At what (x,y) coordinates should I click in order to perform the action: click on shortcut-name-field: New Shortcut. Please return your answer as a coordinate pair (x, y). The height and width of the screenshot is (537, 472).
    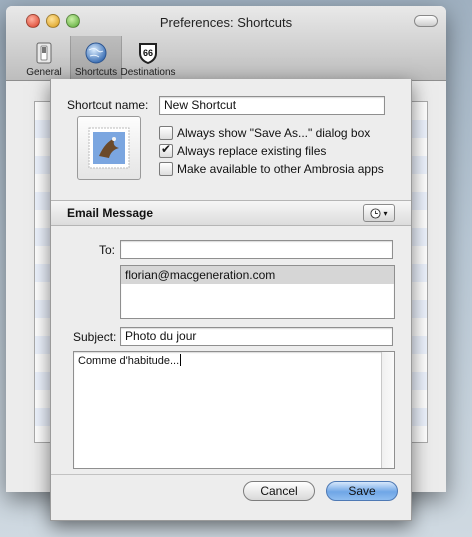
    Looking at the image, I should click on (272, 105).